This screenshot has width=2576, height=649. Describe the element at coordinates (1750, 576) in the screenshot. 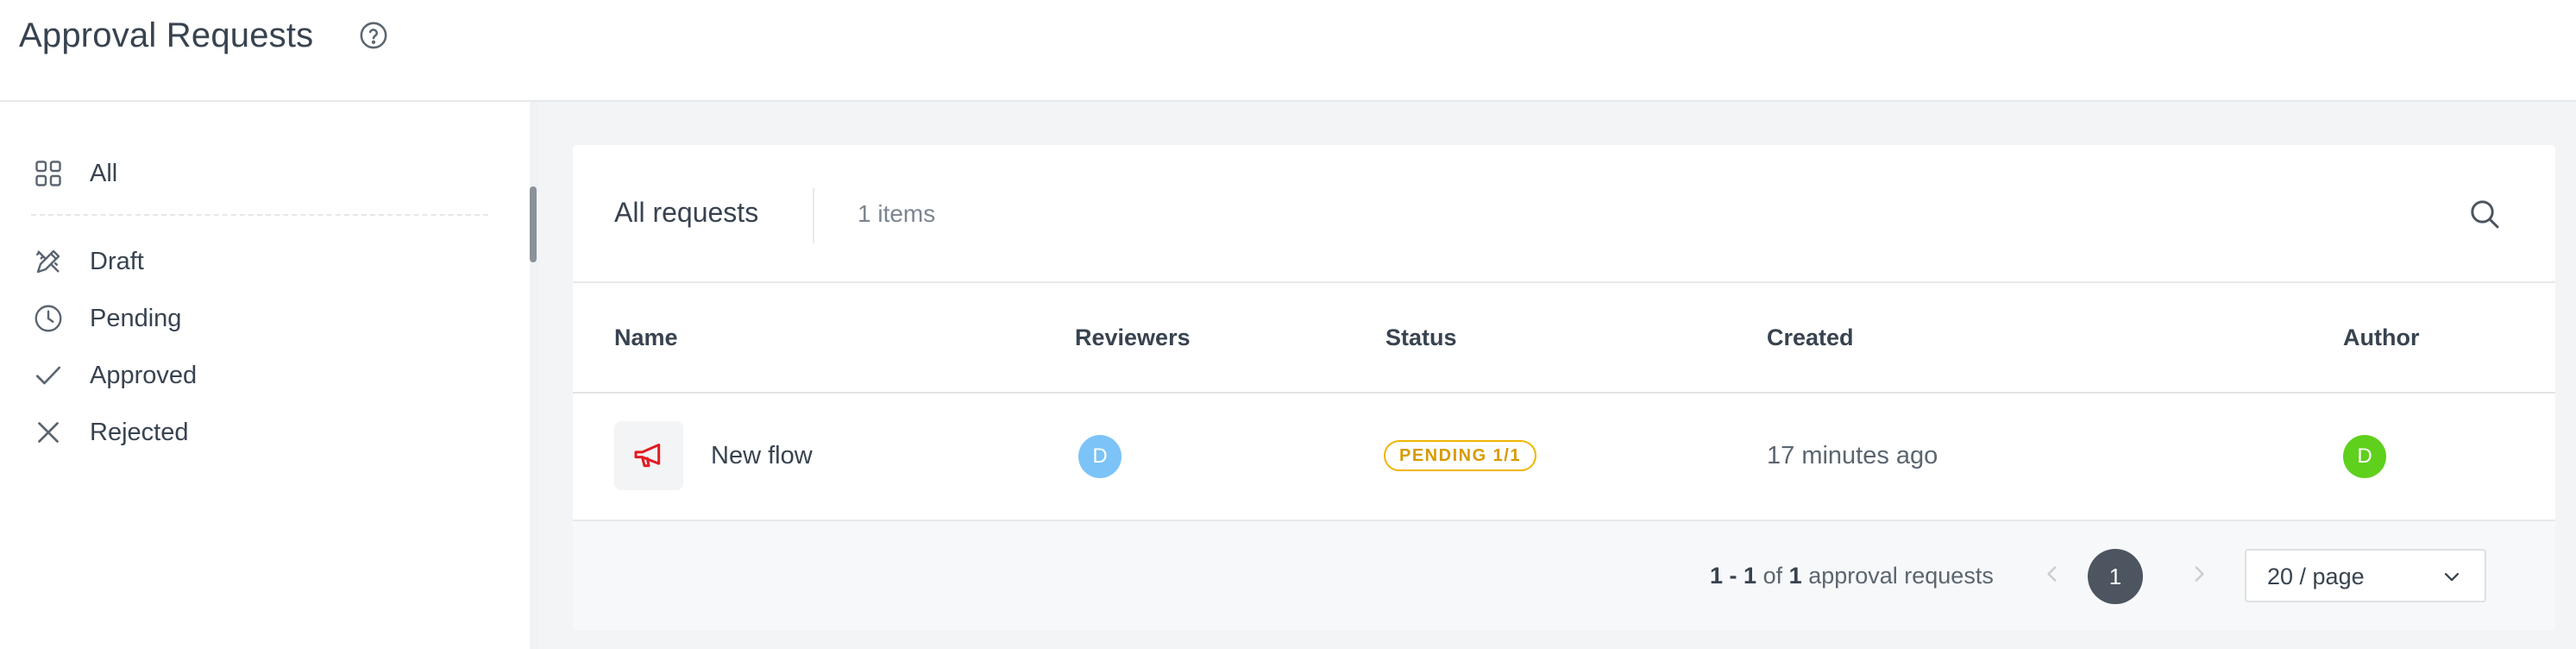

I see `range-end: 1` at that location.